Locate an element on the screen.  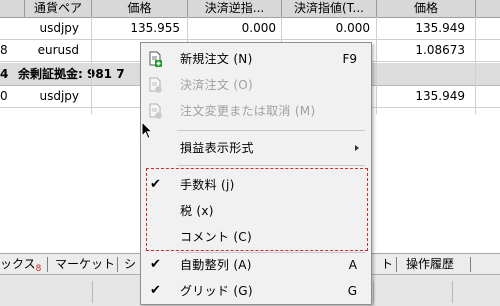
menu-item-label: 税 (x) is located at coordinates (197, 211).